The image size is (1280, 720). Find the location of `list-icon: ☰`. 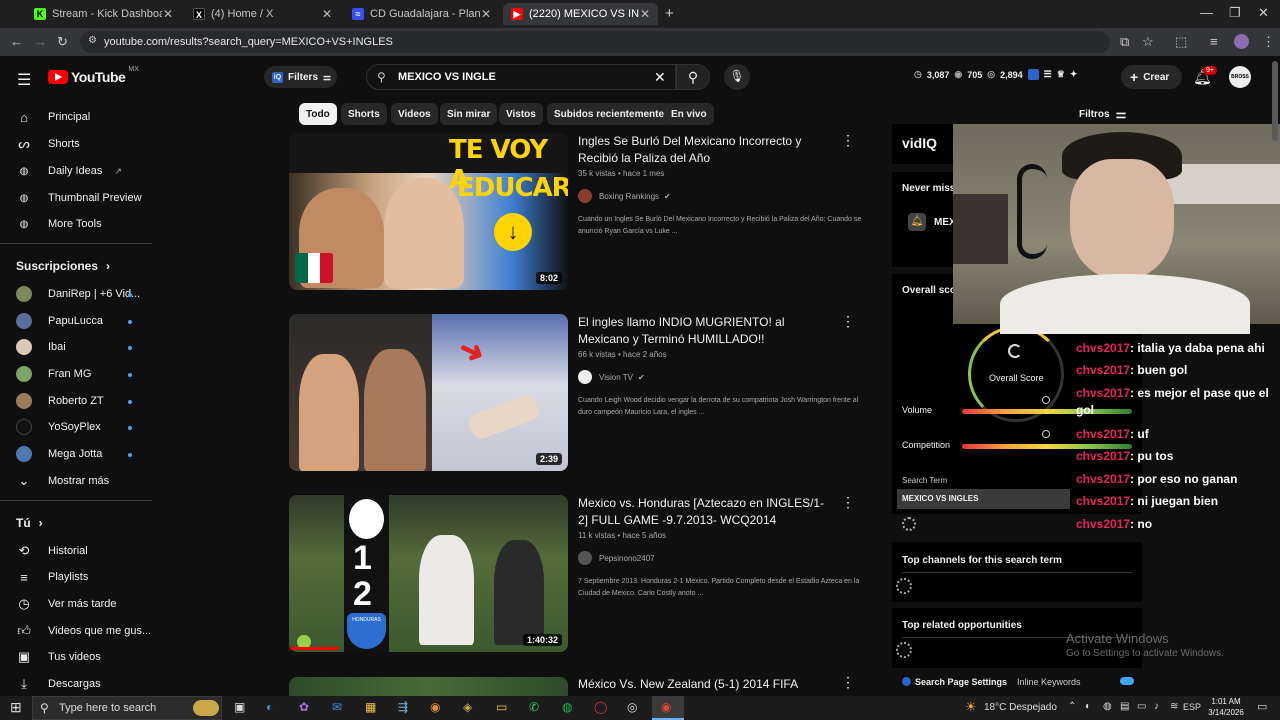

list-icon: ☰ is located at coordinates (1048, 74).